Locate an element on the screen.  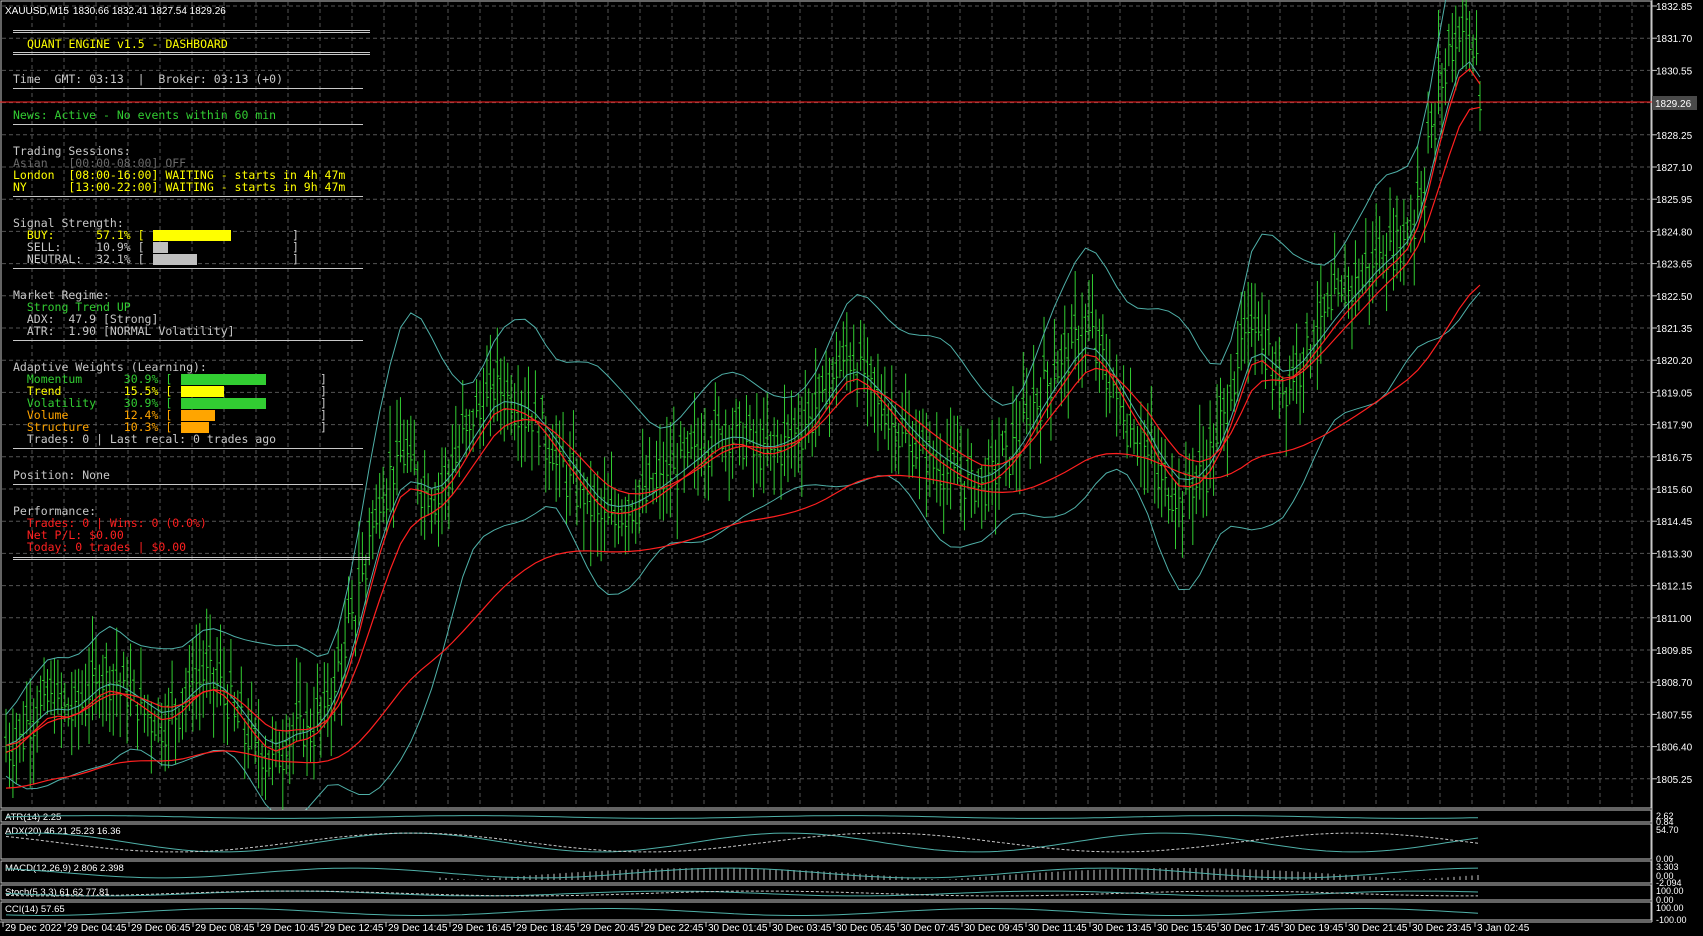
price-tick-label: 1830.55 is located at coordinates (1674, 71).